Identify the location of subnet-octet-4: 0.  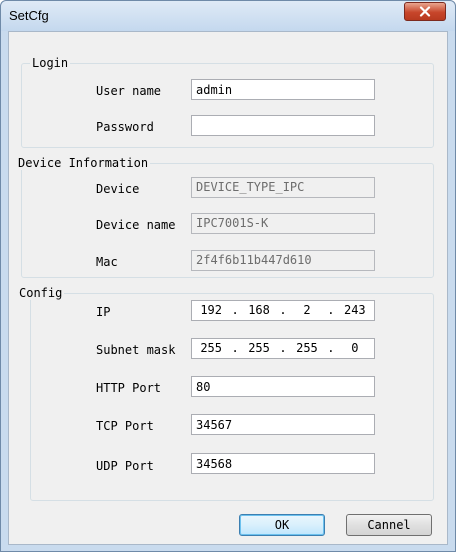
(355, 348).